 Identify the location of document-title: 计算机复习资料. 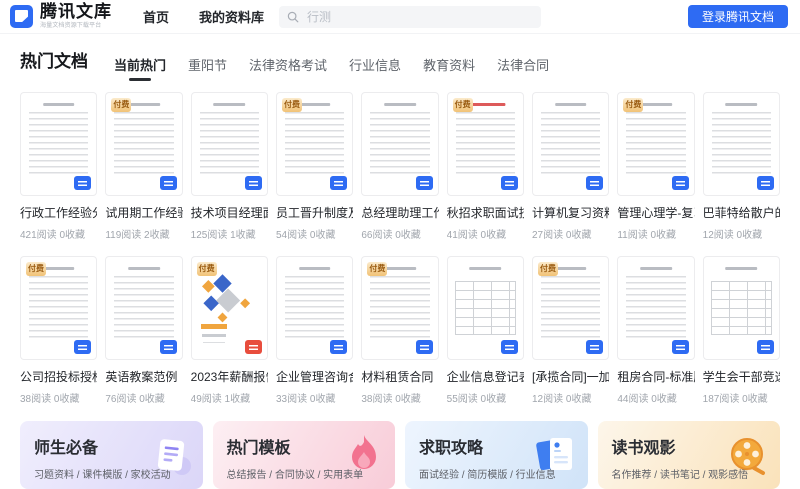
(571, 213).